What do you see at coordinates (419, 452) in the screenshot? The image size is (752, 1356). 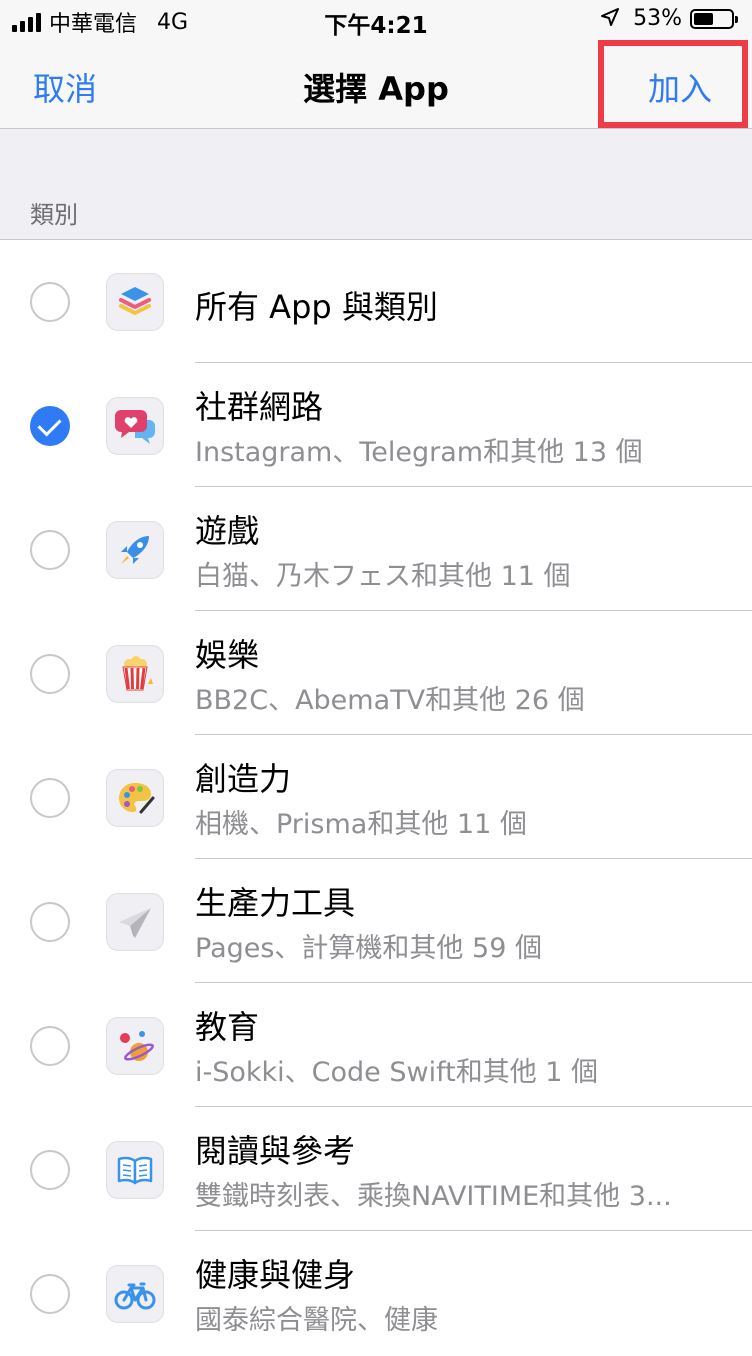 I see `category-subtitle: Instagram、Telegram和其他 13 個` at bounding box center [419, 452].